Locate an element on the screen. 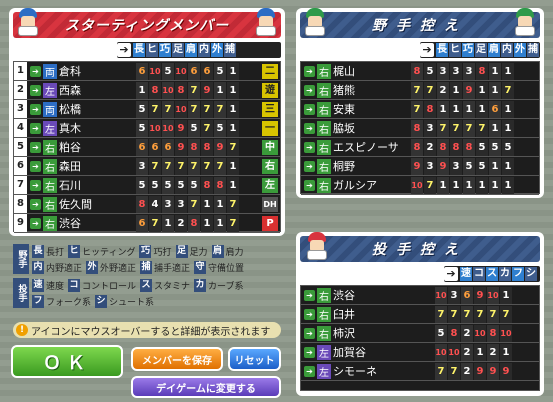  list-item: ➔ 右安東 7 8 1 1 1 1 6 1 is located at coordinates (420, 109).